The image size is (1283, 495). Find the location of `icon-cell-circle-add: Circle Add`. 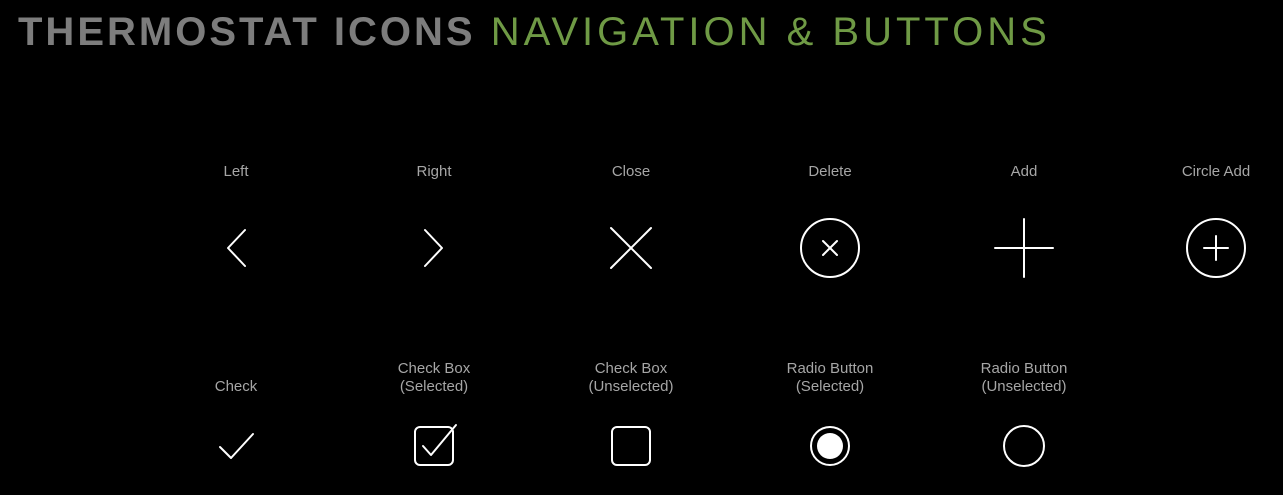

icon-cell-circle-add: Circle Add is located at coordinates (1199, 214).